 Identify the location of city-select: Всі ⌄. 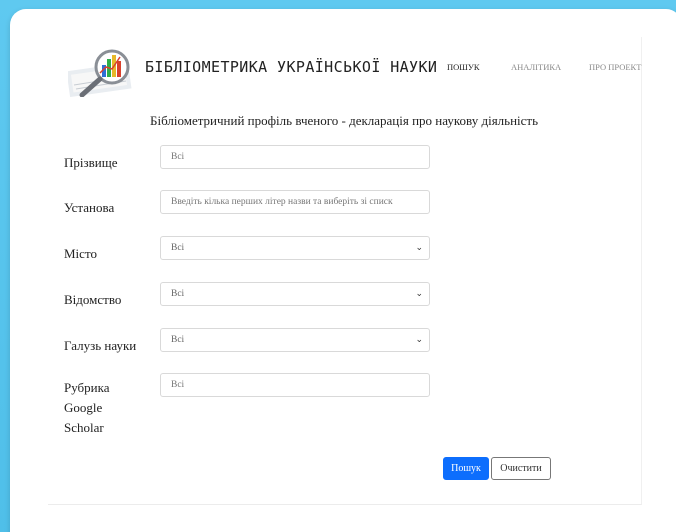
(295, 248).